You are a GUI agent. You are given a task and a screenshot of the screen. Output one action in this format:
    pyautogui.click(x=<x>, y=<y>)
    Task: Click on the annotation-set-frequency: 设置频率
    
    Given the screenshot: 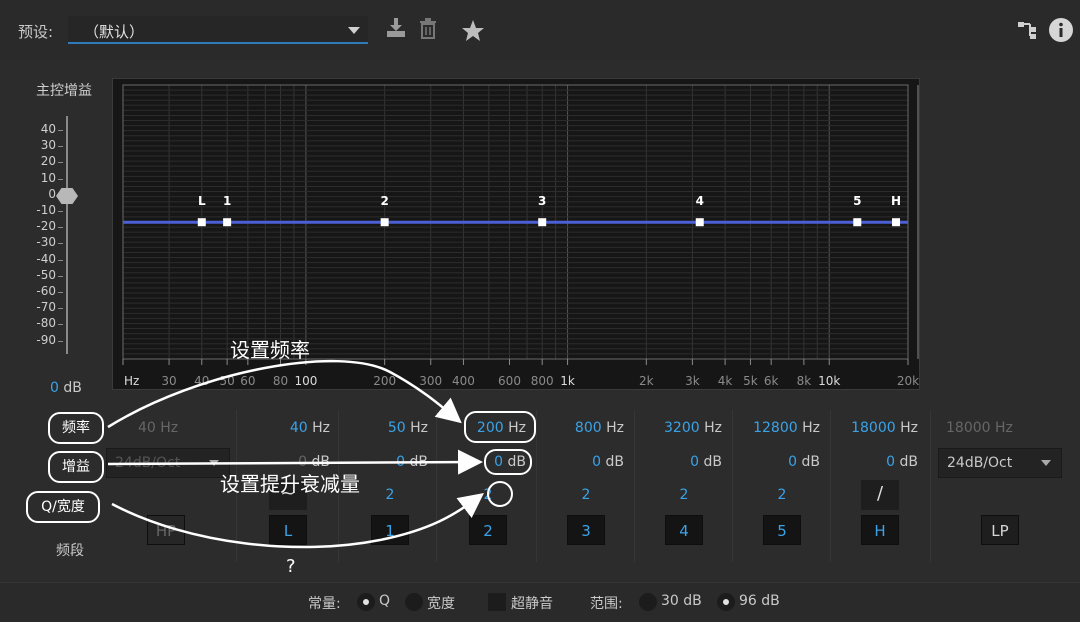 What is the action you would take?
    pyautogui.click(x=270, y=350)
    